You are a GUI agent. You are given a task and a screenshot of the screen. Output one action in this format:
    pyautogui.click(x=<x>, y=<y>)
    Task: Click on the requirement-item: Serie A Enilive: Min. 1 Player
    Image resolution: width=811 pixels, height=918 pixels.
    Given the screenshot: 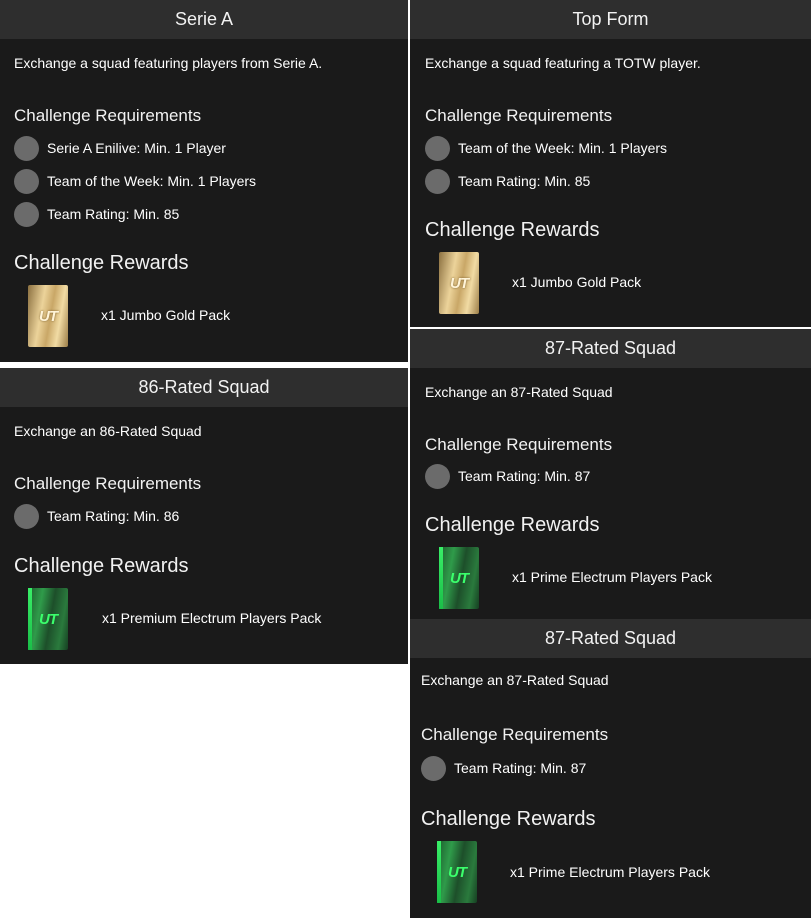 What is the action you would take?
    pyautogui.click(x=120, y=148)
    